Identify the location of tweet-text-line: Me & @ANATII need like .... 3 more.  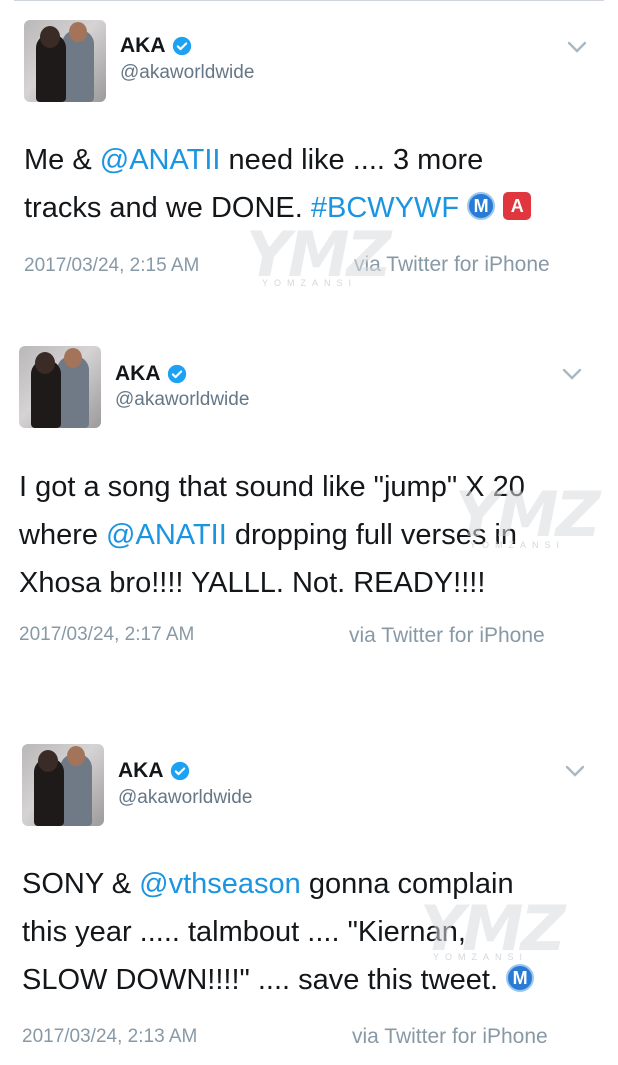
(277, 160).